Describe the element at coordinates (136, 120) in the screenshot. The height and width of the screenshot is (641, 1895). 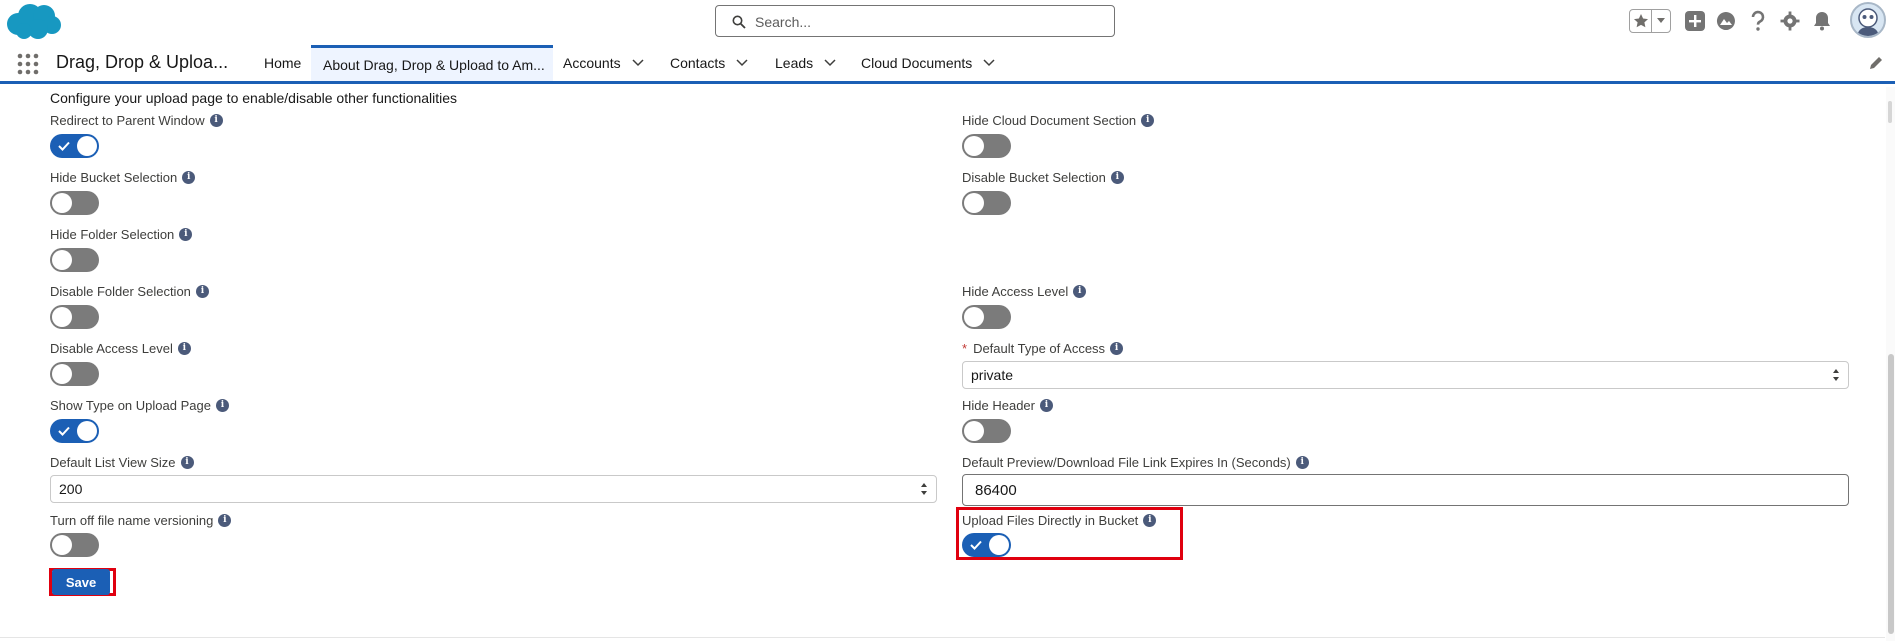
I see `redirect-parent-label: Redirect to Parent Window i` at that location.